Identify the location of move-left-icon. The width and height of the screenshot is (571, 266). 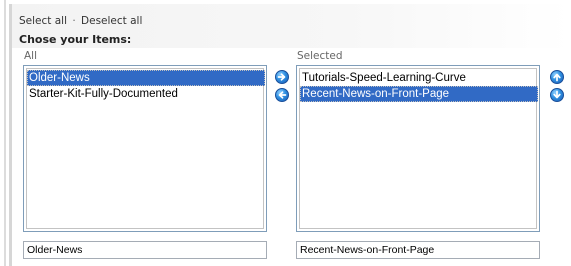
(282, 95).